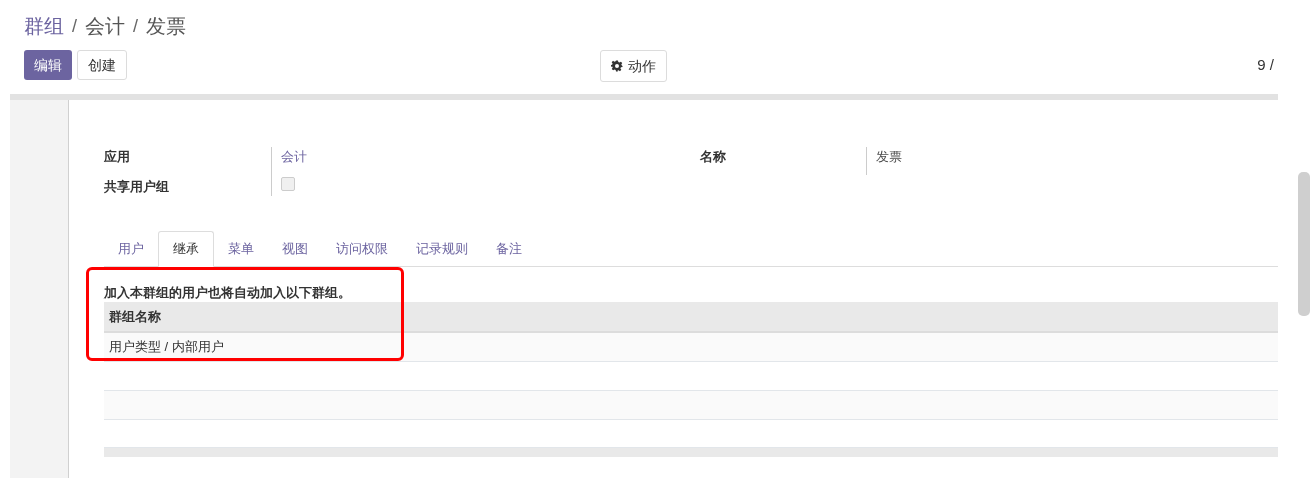  I want to click on breadcrumb-item: 发票, so click(166, 26).